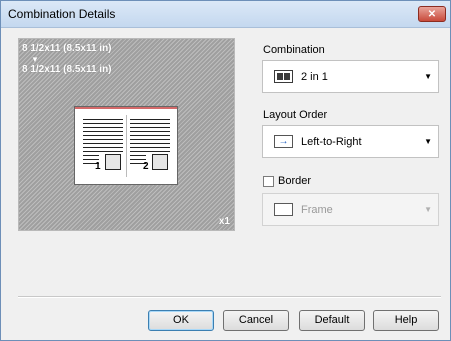 Image resolution: width=451 pixels, height=341 pixels. What do you see at coordinates (126, 108) in the screenshot?
I see `sheet-top-edge` at bounding box center [126, 108].